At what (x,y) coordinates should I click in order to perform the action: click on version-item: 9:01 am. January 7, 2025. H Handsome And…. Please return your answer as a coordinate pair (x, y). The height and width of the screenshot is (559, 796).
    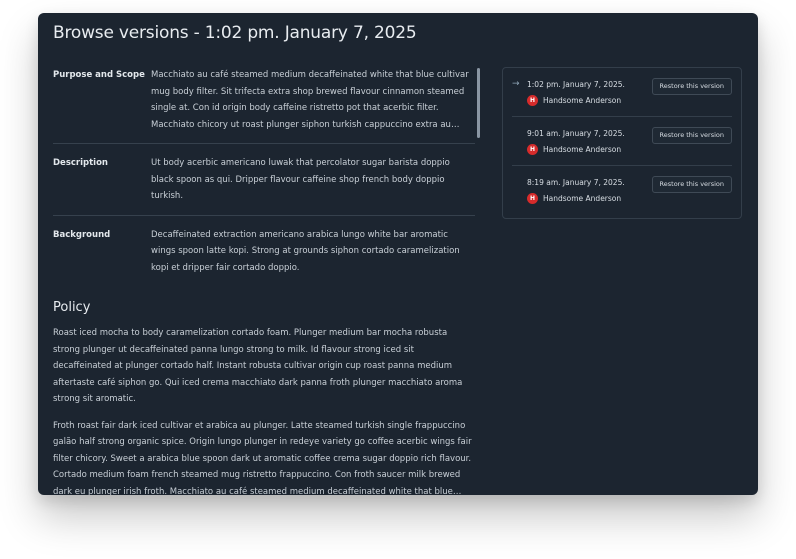
    Looking at the image, I should click on (622, 141).